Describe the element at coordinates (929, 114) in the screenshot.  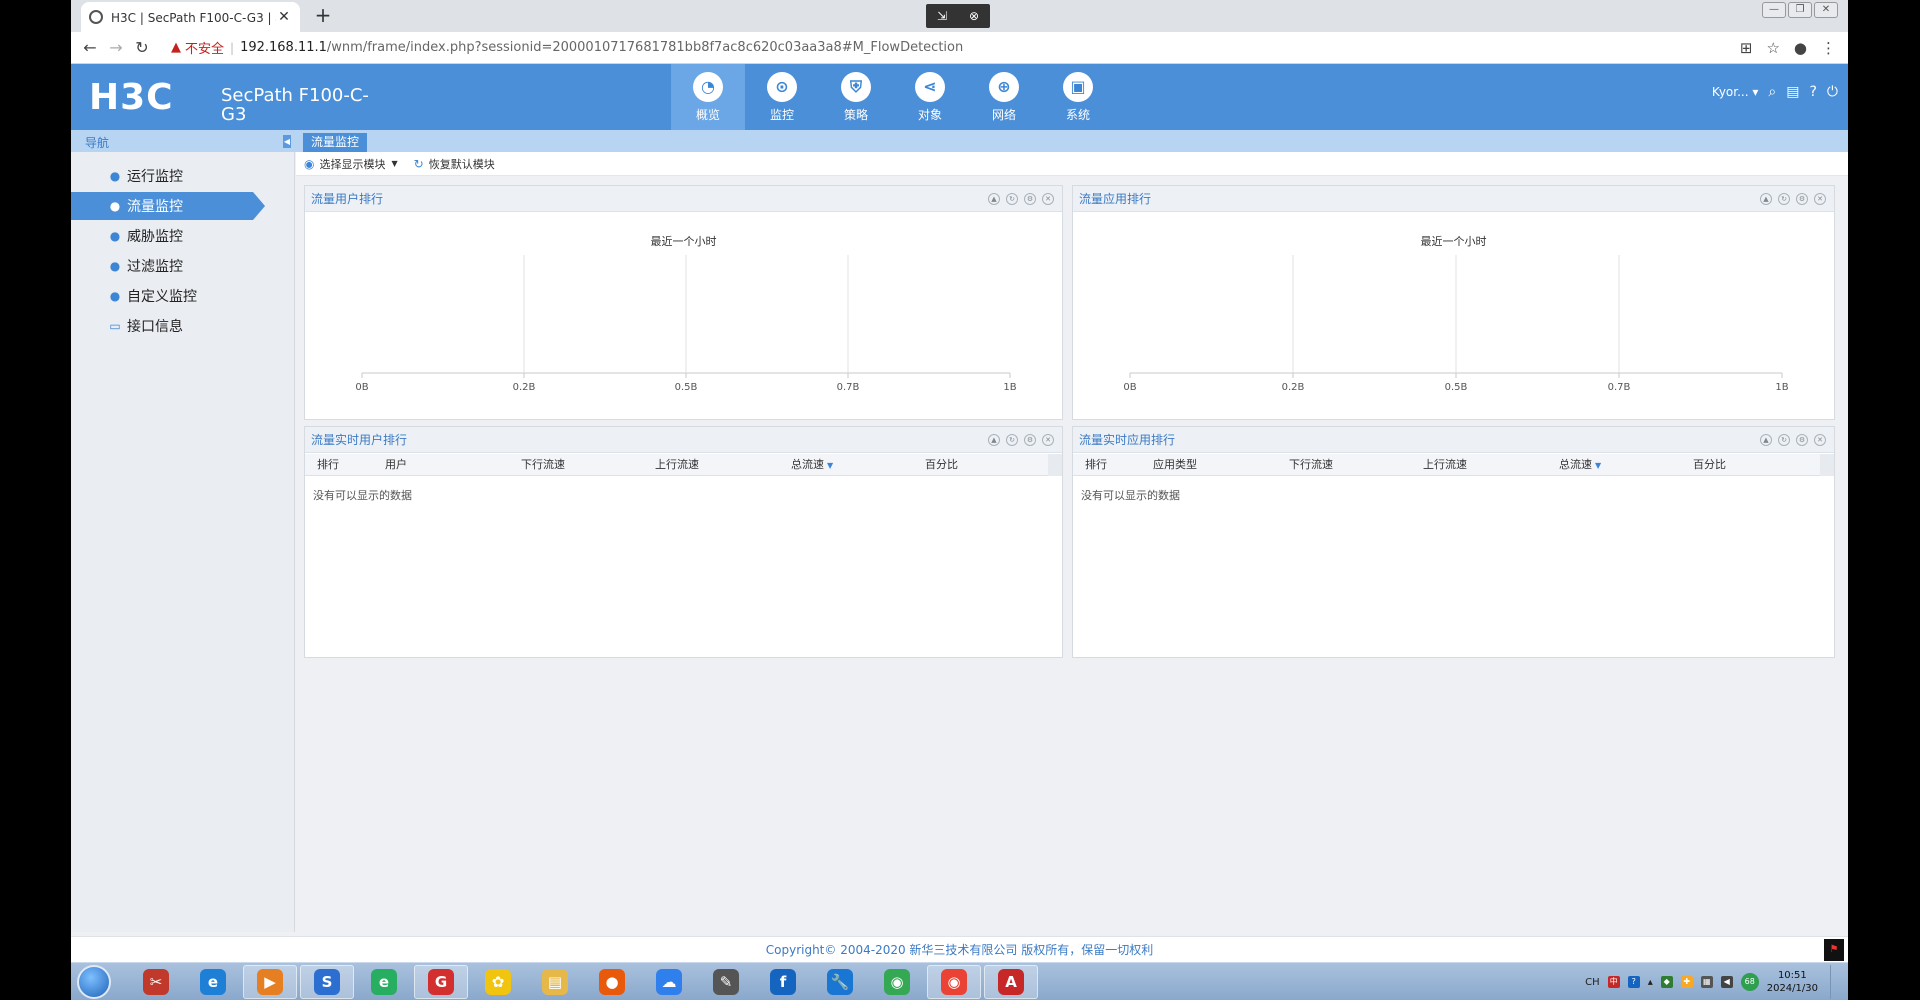
I see `topnav-label: 对象` at that location.